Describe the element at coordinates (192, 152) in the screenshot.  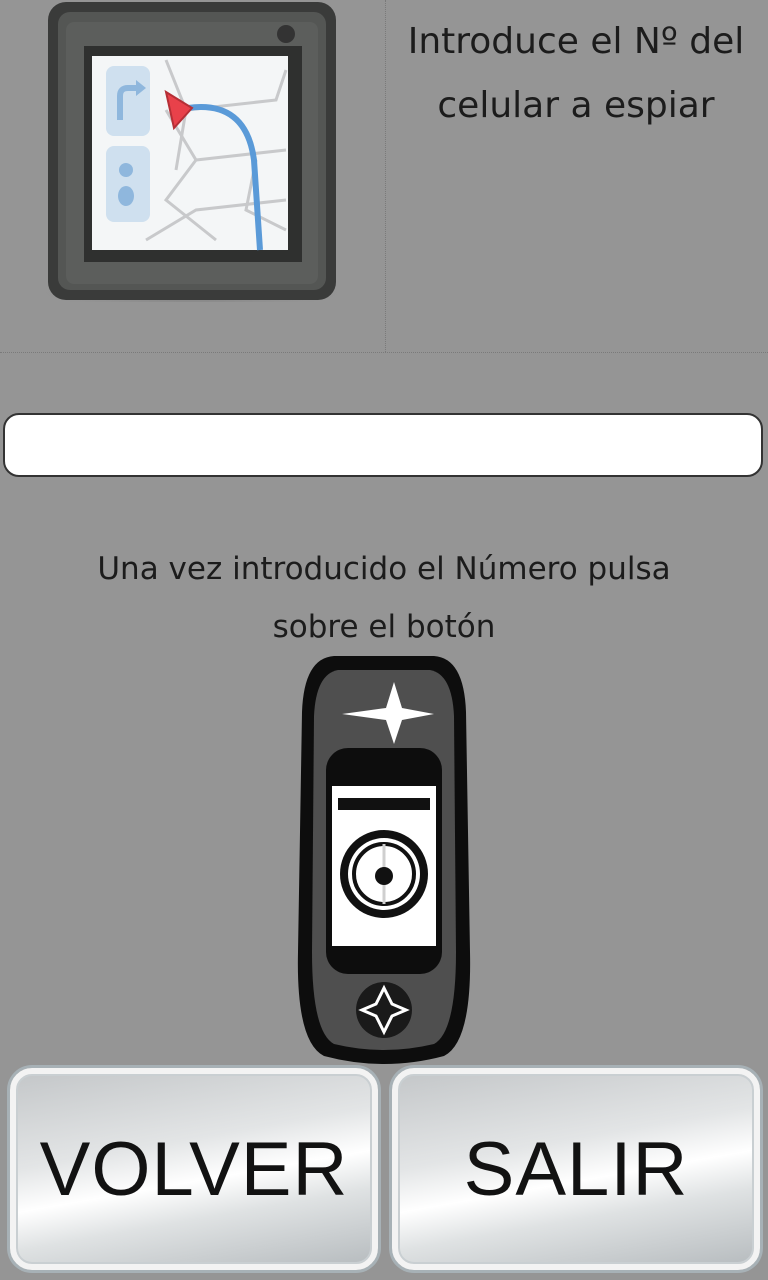
I see `gps-navigation-device-icon` at that location.